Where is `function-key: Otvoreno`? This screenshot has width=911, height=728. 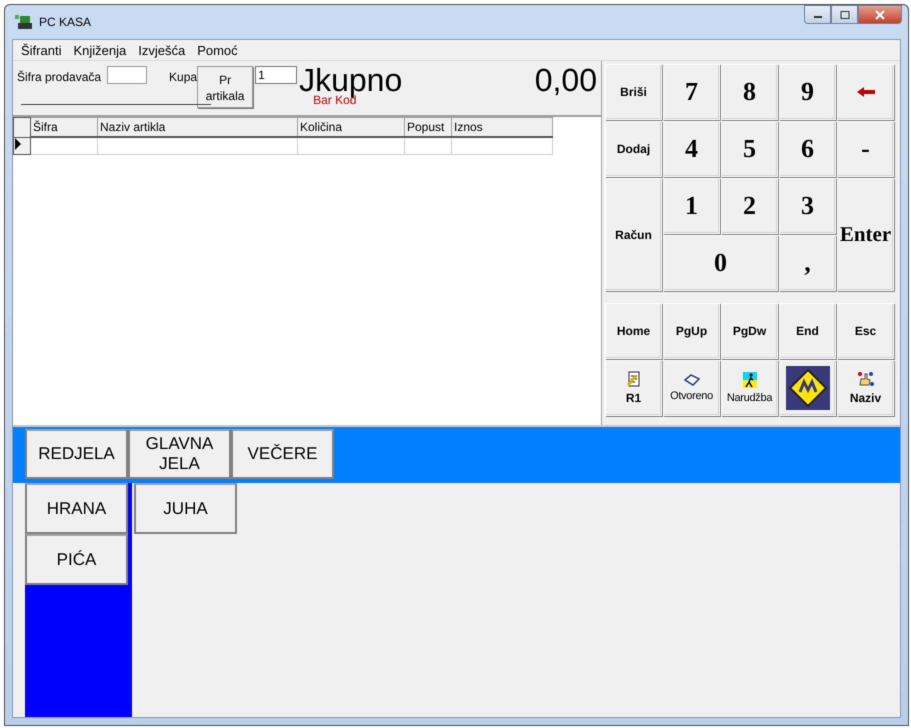
function-key: Otvoreno is located at coordinates (691, 388).